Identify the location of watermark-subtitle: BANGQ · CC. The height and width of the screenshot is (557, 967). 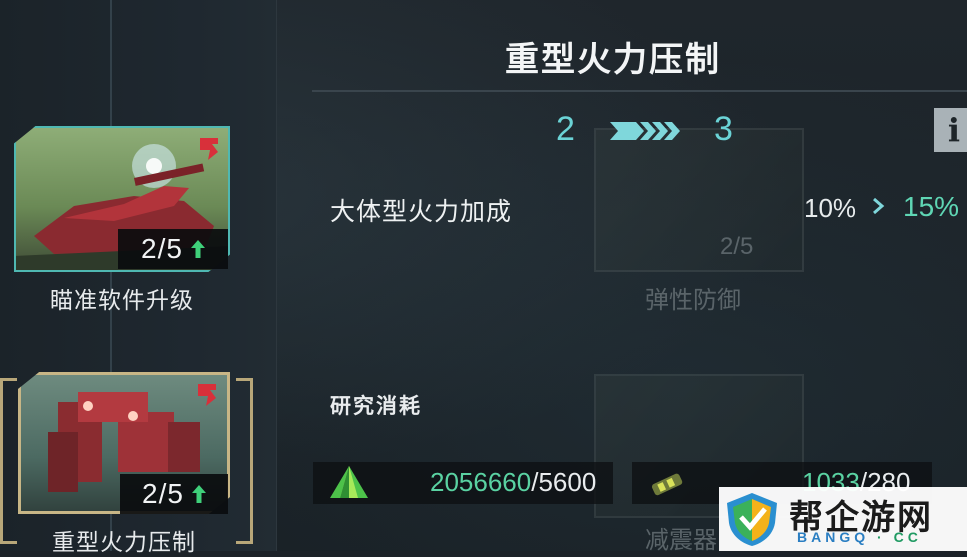
(859, 537).